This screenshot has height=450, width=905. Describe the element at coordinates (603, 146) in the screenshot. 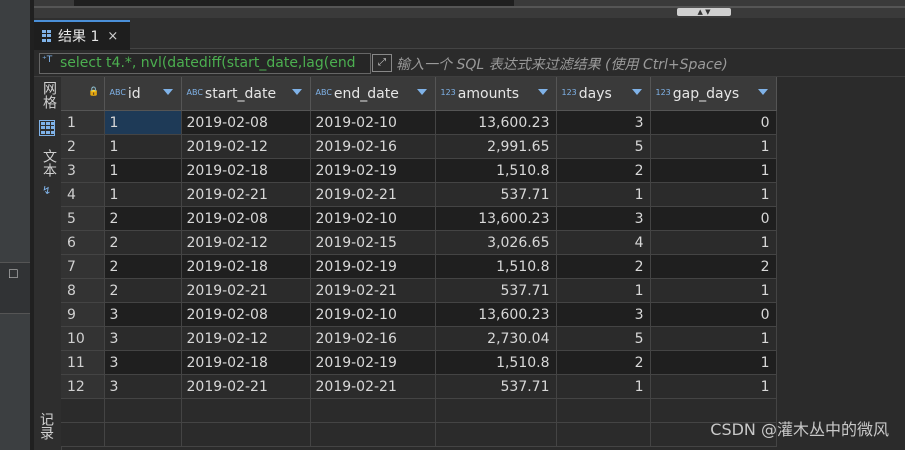

I see `cell-days: 5` at that location.